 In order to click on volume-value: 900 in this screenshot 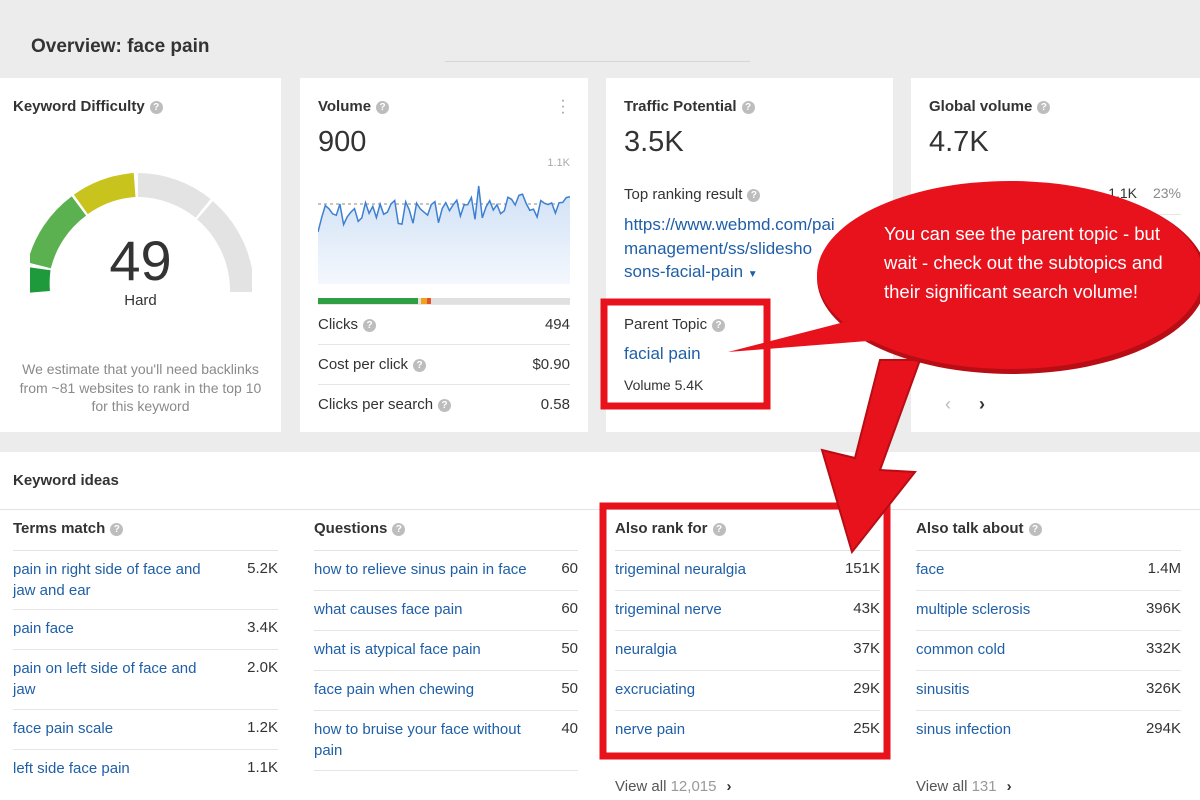, I will do `click(342, 142)`.